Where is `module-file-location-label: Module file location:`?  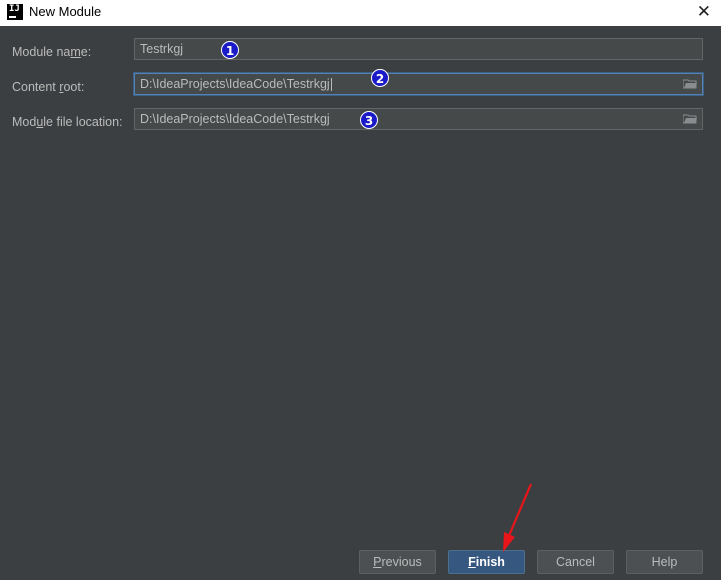
module-file-location-label: Module file location: is located at coordinates (67, 122).